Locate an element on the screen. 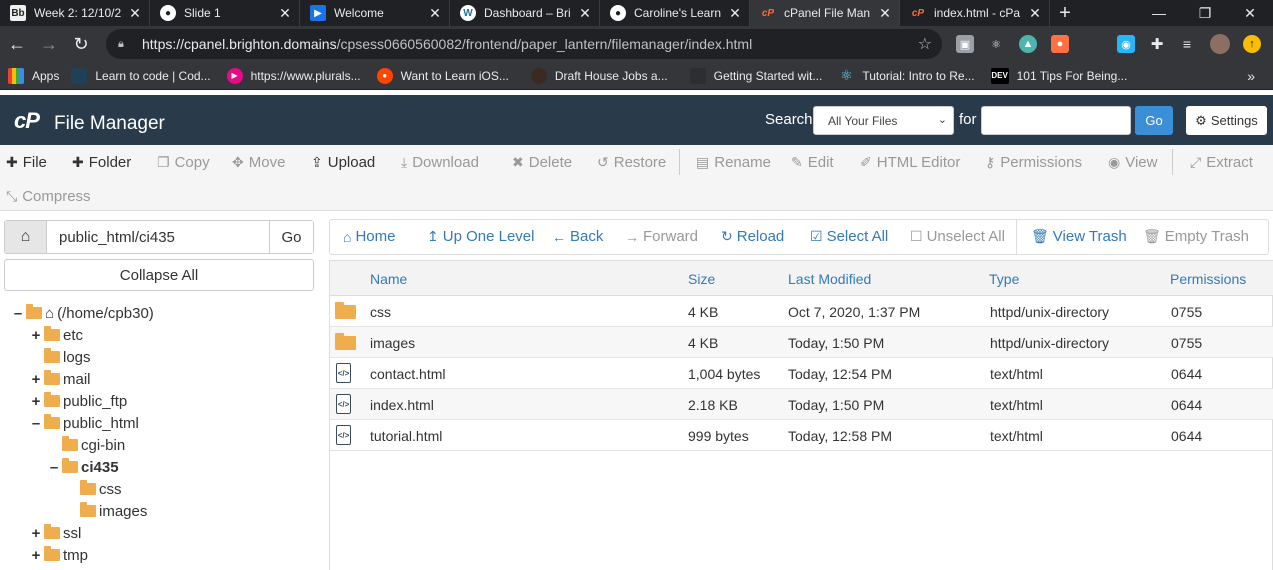 The height and width of the screenshot is (570, 1273). tree-node-logs: logs is located at coordinates (60, 357).